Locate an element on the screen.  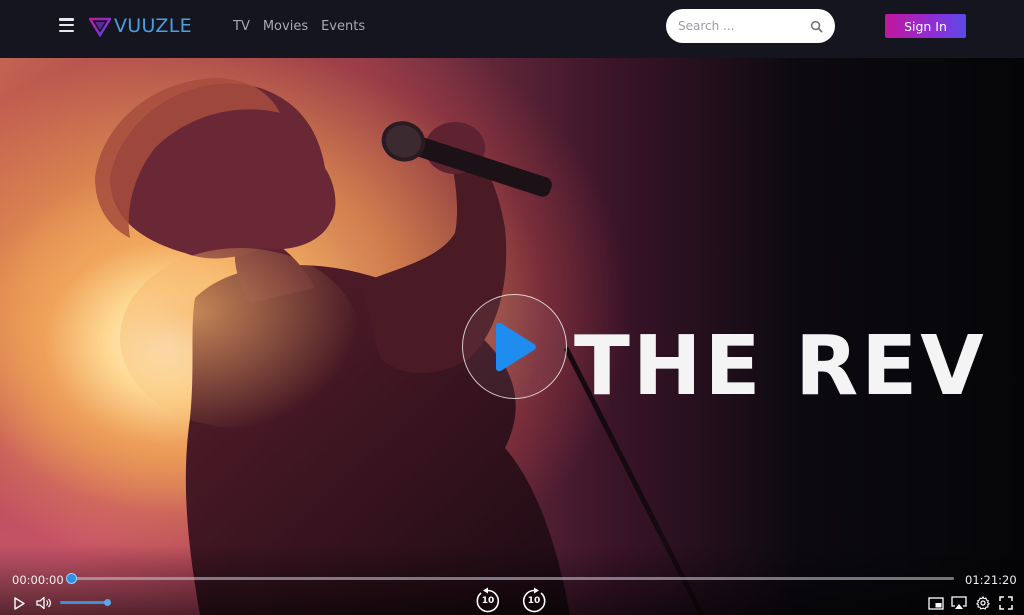
volume-icon is located at coordinates (43, 603).